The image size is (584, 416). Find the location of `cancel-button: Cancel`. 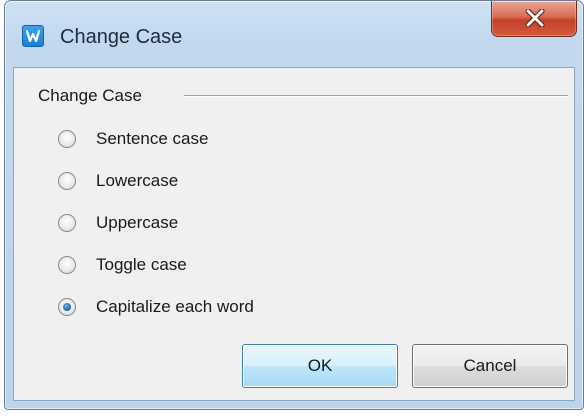

cancel-button: Cancel is located at coordinates (490, 366).